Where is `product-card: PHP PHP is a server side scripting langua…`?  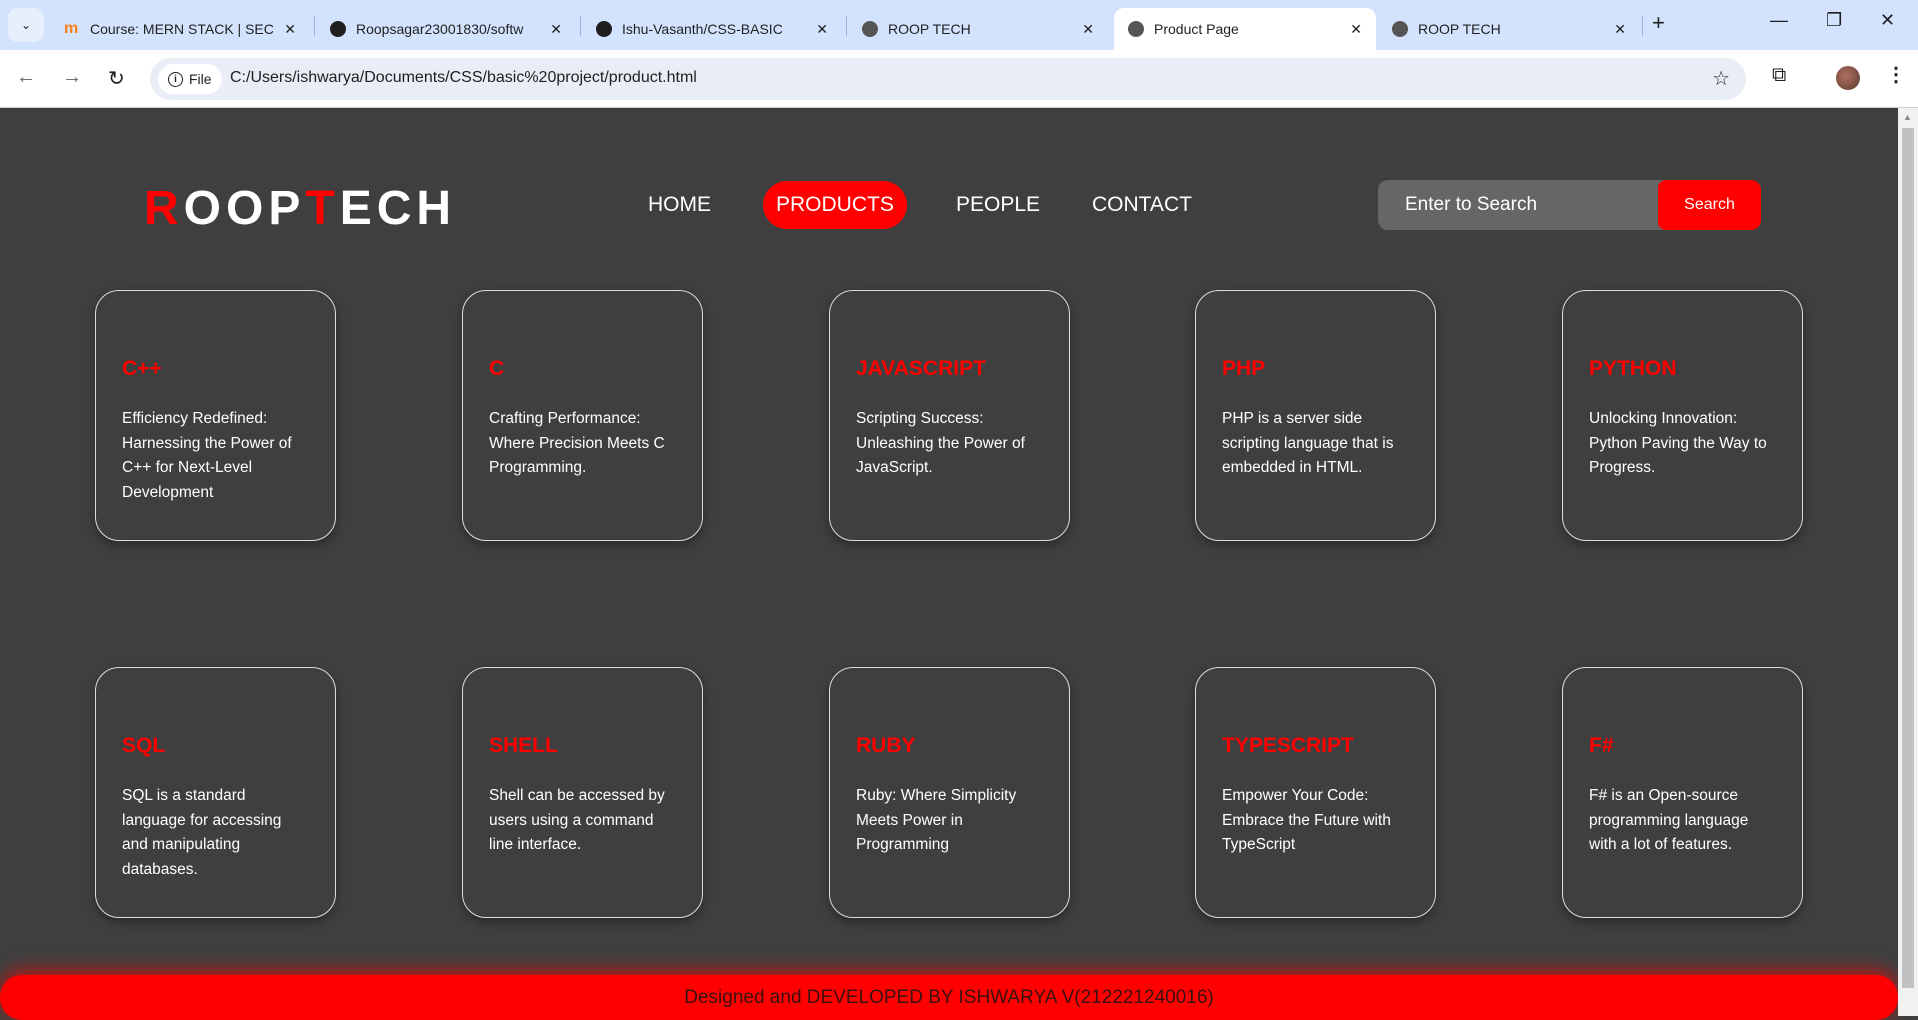
product-card: PHP PHP is a server side scripting langua… is located at coordinates (1315, 415).